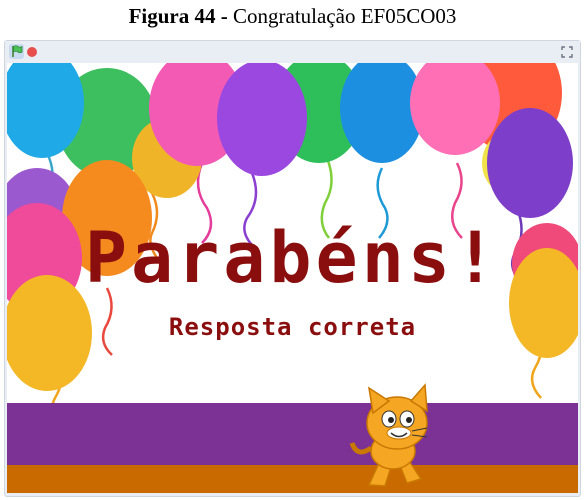  What do you see at coordinates (292, 258) in the screenshot?
I see `stage-title: Parabéns!` at bounding box center [292, 258].